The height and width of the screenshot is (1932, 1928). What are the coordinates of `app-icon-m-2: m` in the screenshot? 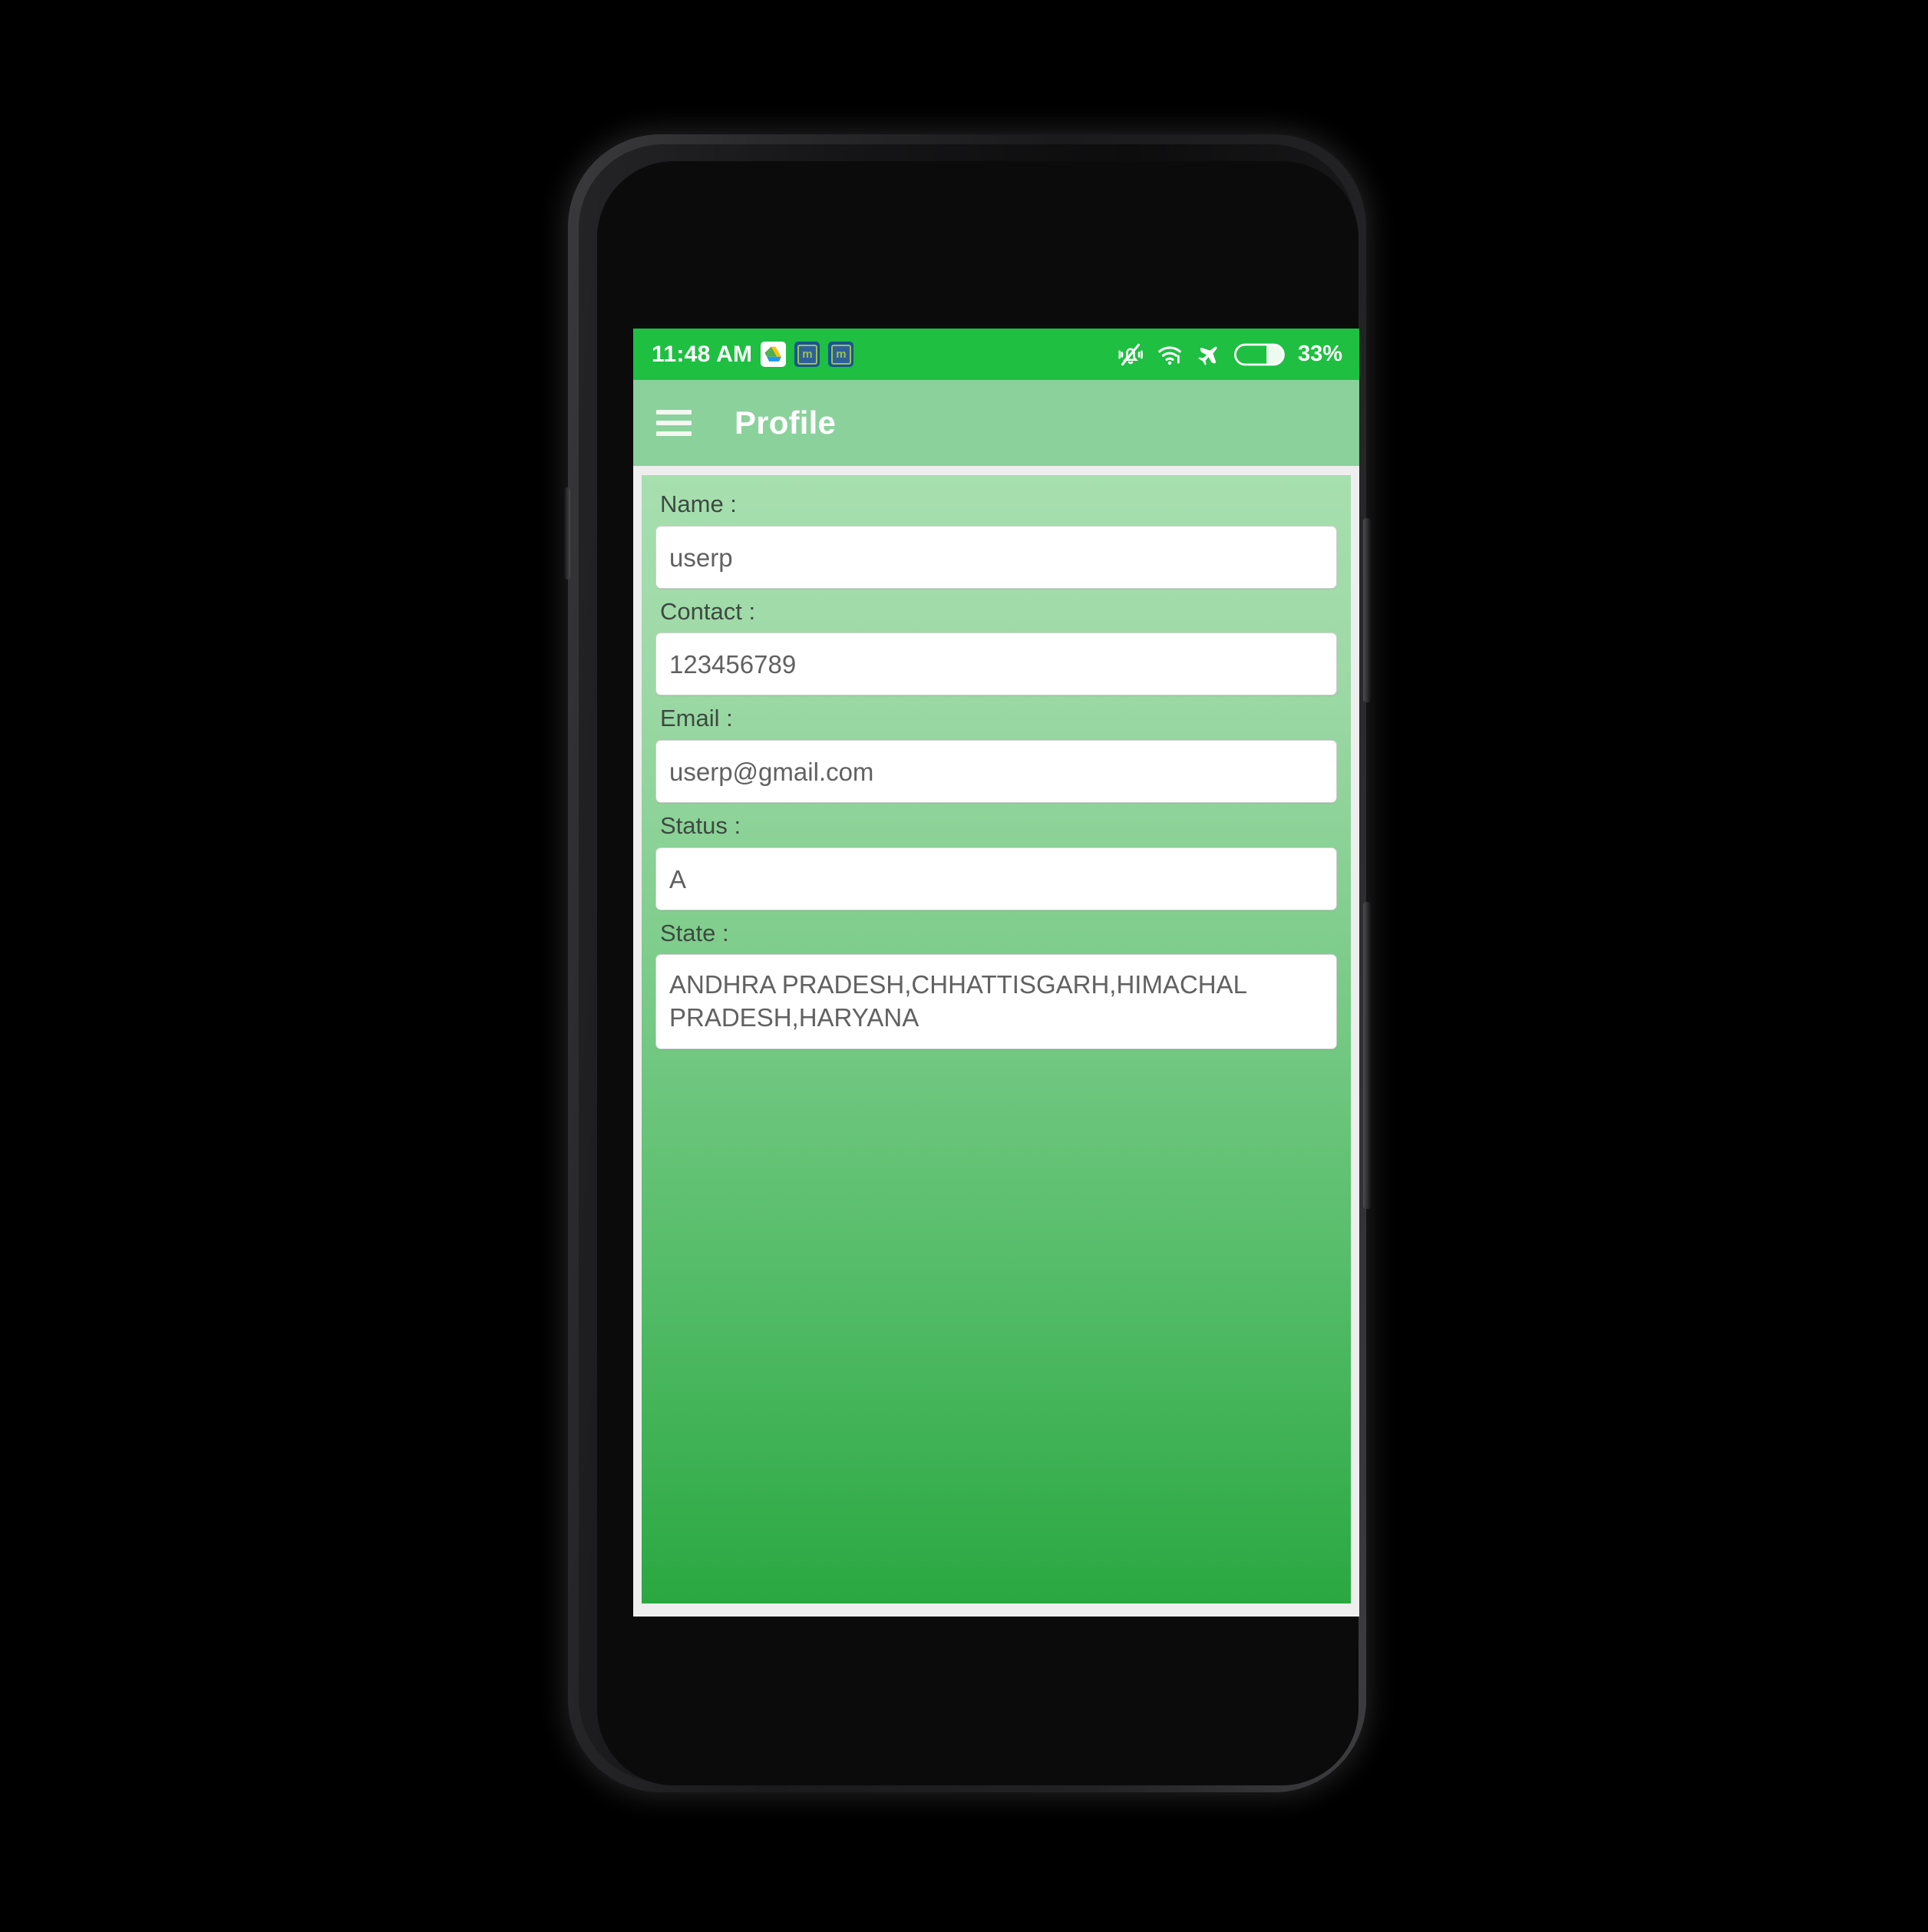 It's located at (841, 354).